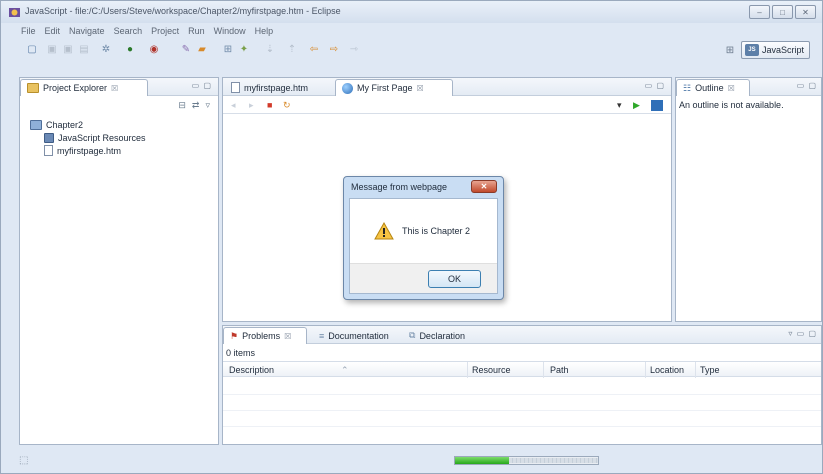 This screenshot has height=474, width=823. I want to click on run-icon: ●, so click(130, 49).